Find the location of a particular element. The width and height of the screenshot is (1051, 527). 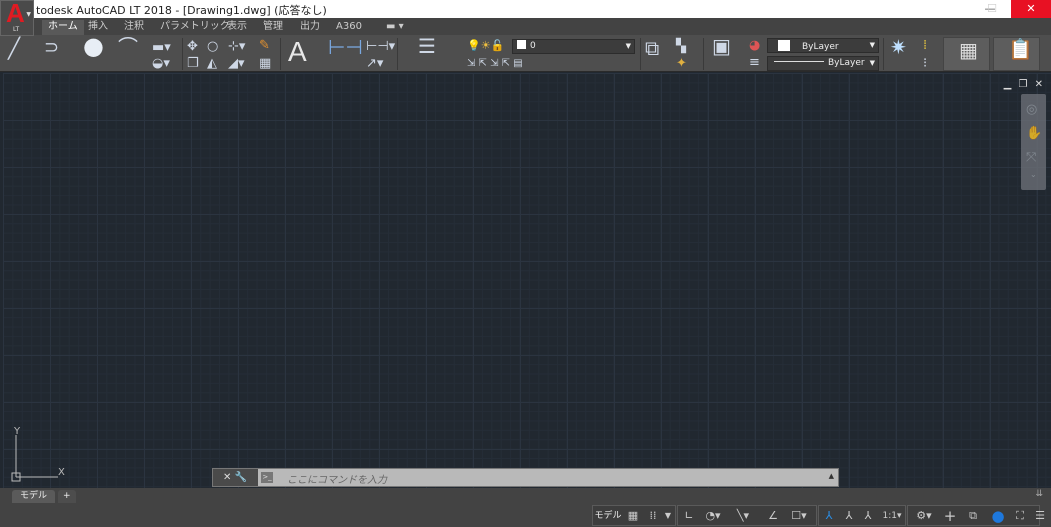

pan-icon: ✋ is located at coordinates (1034, 133).